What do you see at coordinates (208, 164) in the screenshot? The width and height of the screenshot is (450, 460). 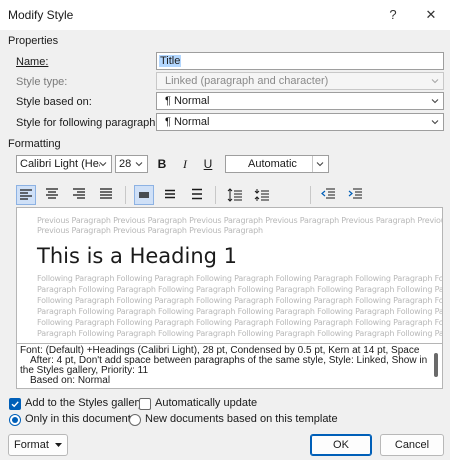 I see `underline-button: U` at bounding box center [208, 164].